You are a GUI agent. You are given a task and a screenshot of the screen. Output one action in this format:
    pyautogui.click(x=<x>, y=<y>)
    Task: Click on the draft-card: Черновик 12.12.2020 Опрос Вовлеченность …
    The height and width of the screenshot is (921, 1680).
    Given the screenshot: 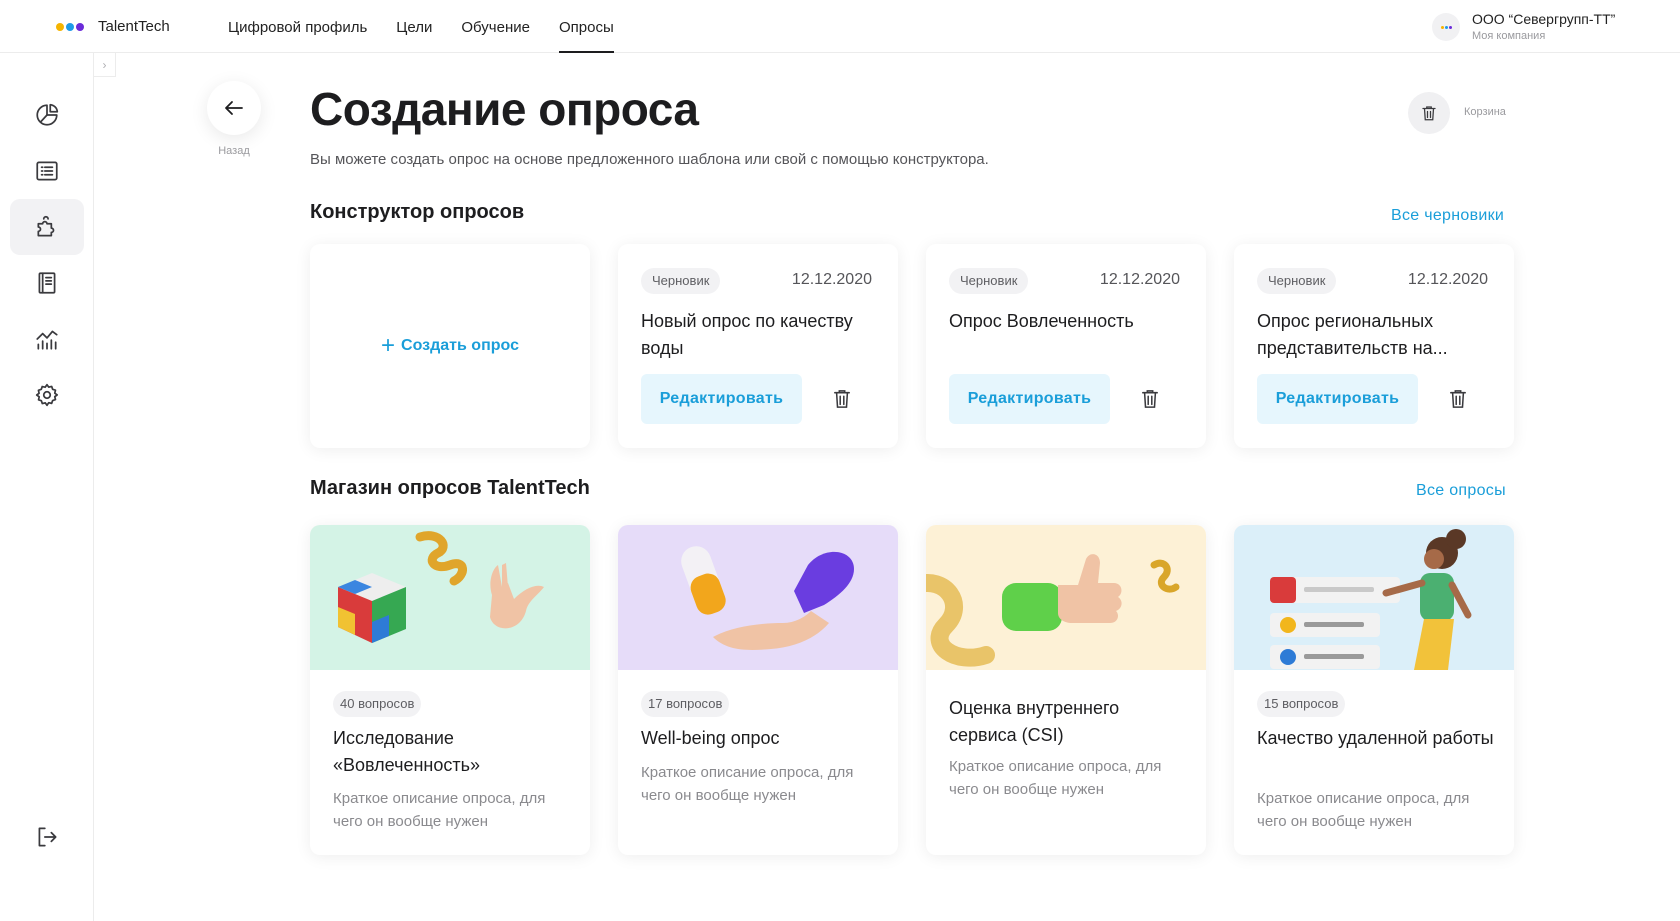 What is the action you would take?
    pyautogui.click(x=1066, y=346)
    